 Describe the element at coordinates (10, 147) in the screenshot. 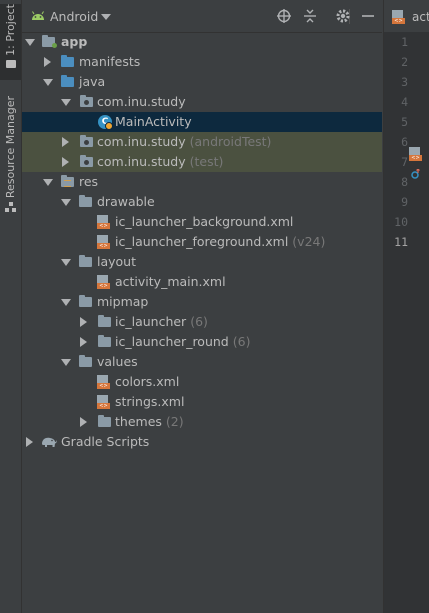

I see `resource-manager-tab-label: Resource Manager` at that location.